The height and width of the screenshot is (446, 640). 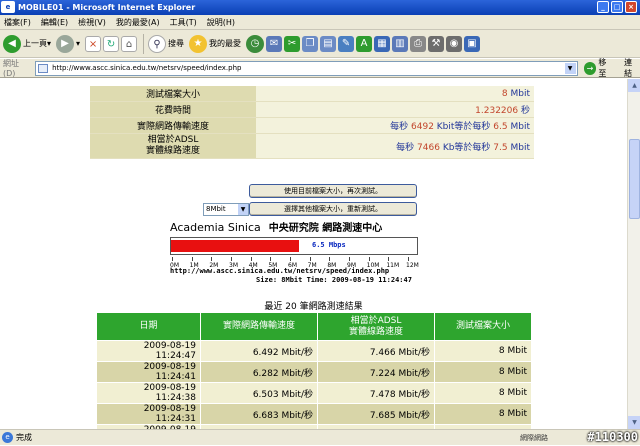 I want to click on recent-header-row: 日期 實際網路傳輸速度 相當於ADSL 實體線路速度 測試檔案大小, so click(x=314, y=326).